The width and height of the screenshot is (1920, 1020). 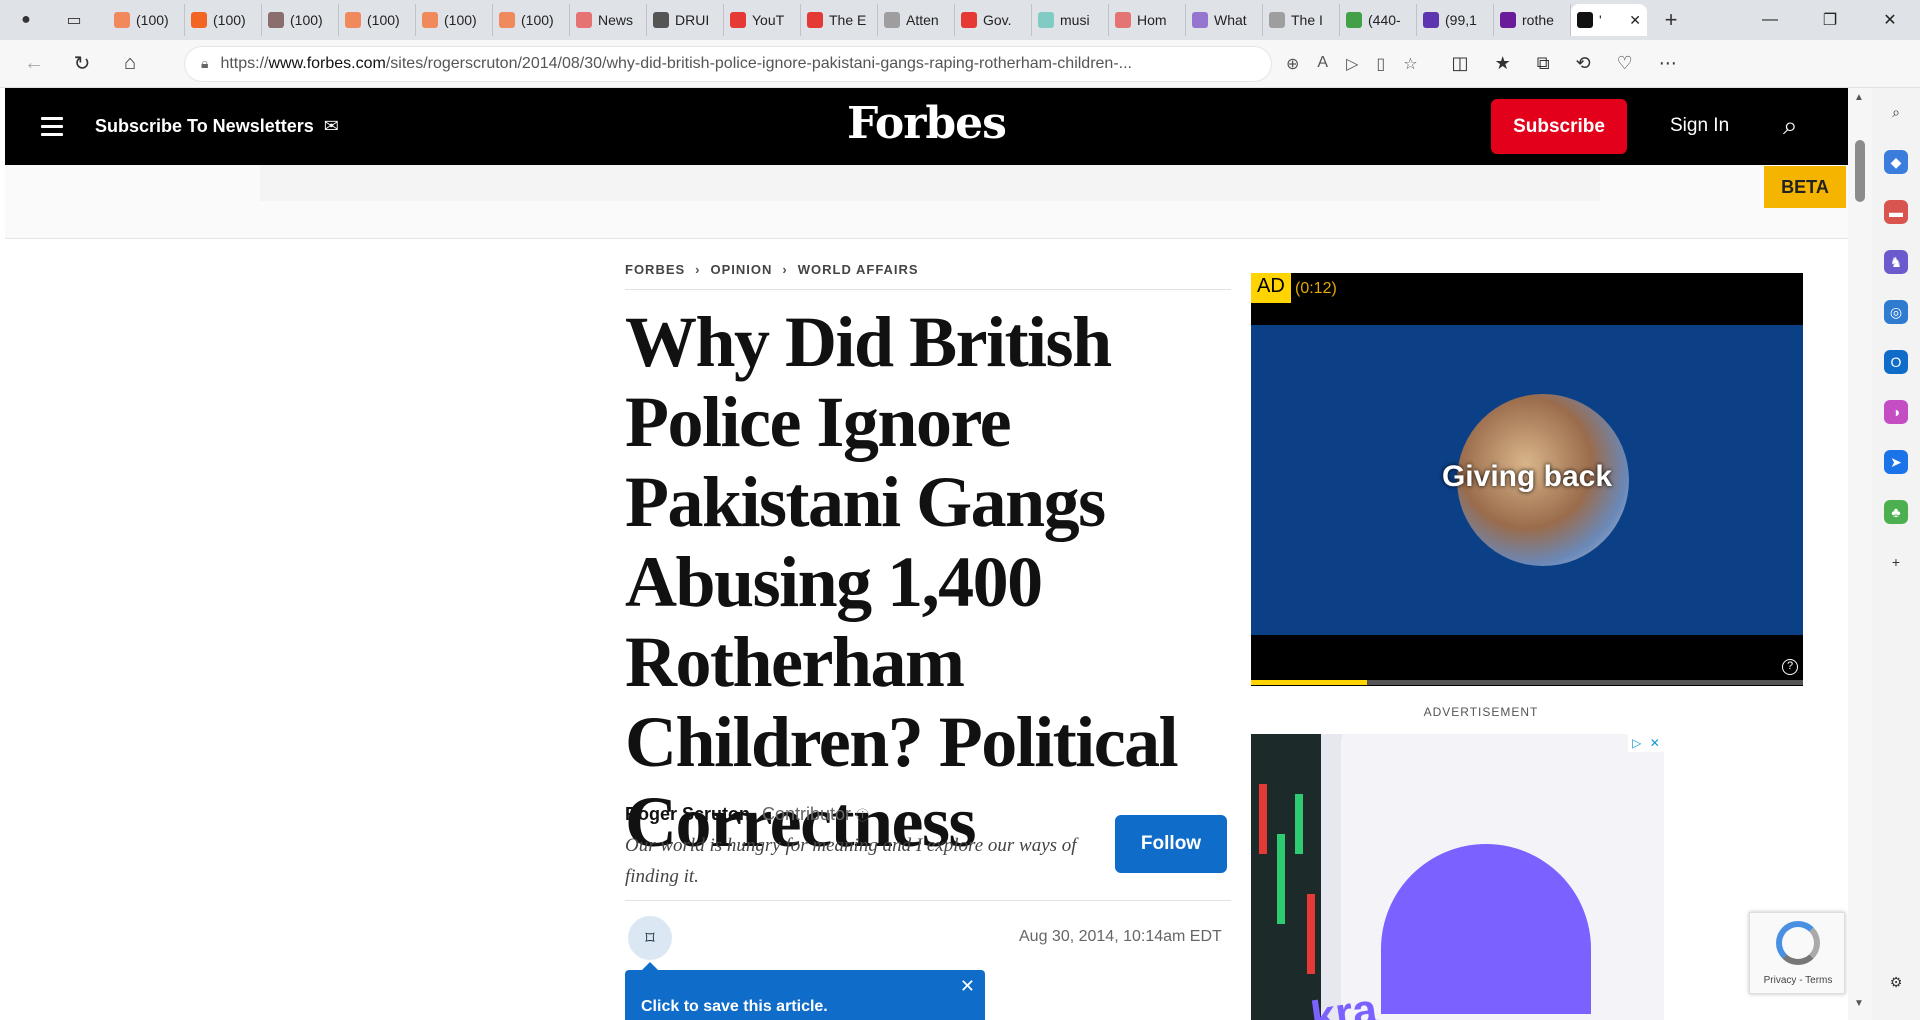 I want to click on outlook-icon: O, so click(x=1896, y=362).